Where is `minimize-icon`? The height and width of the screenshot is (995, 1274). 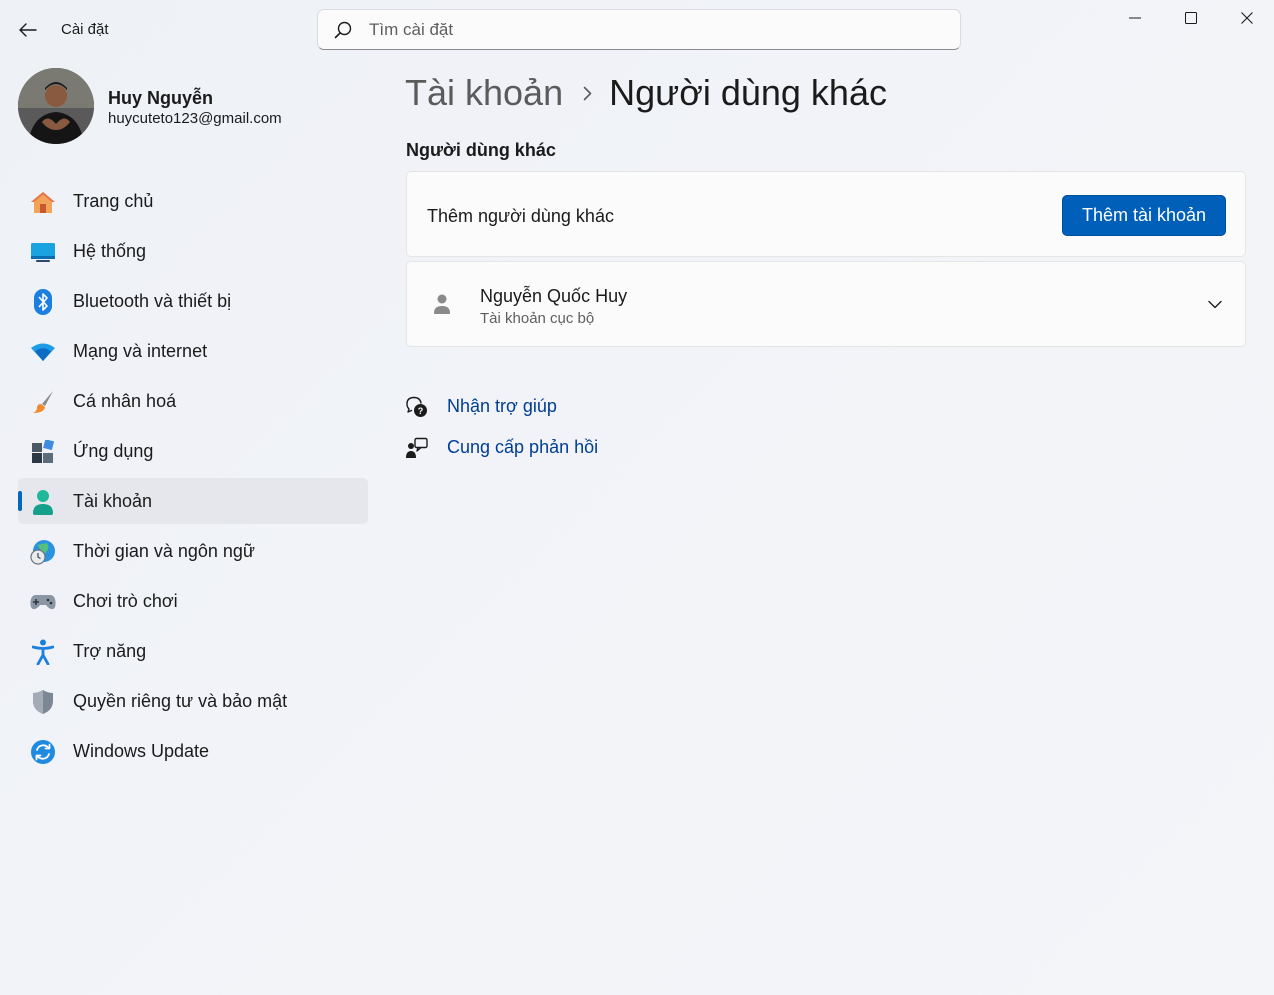
minimize-icon is located at coordinates (1135, 18).